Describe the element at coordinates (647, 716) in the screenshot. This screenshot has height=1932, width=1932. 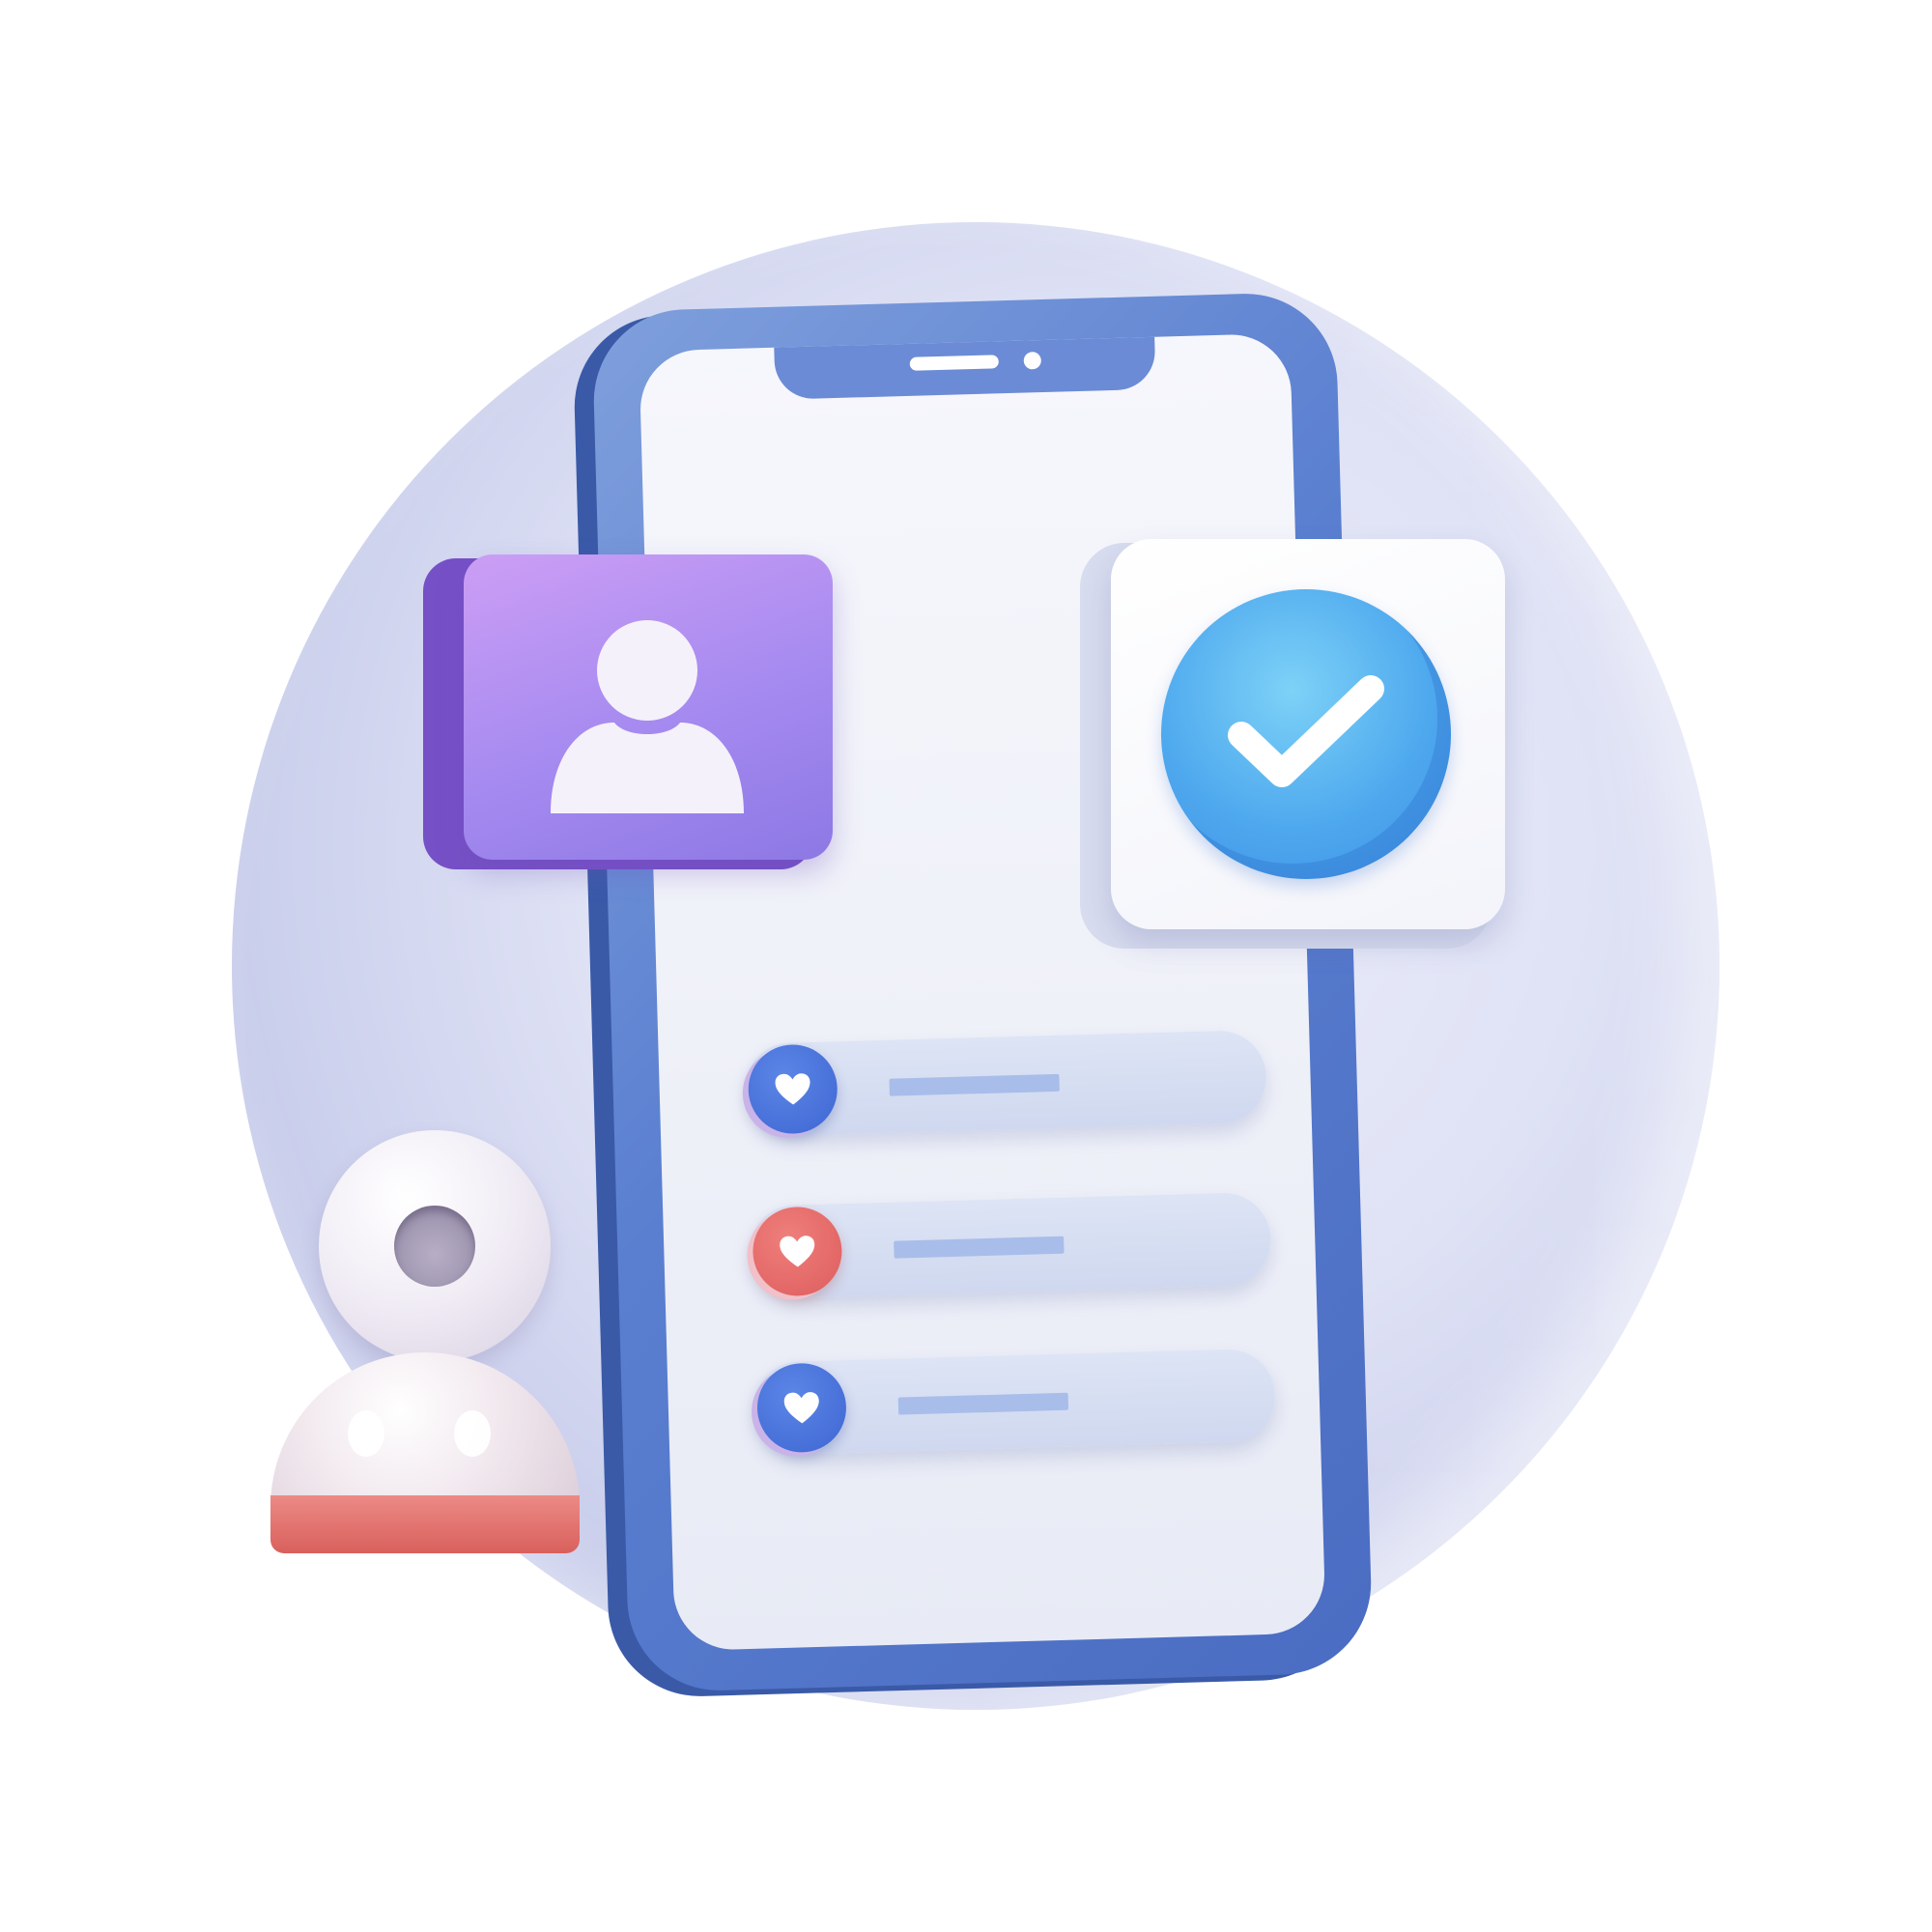
I see `user-icon` at that location.